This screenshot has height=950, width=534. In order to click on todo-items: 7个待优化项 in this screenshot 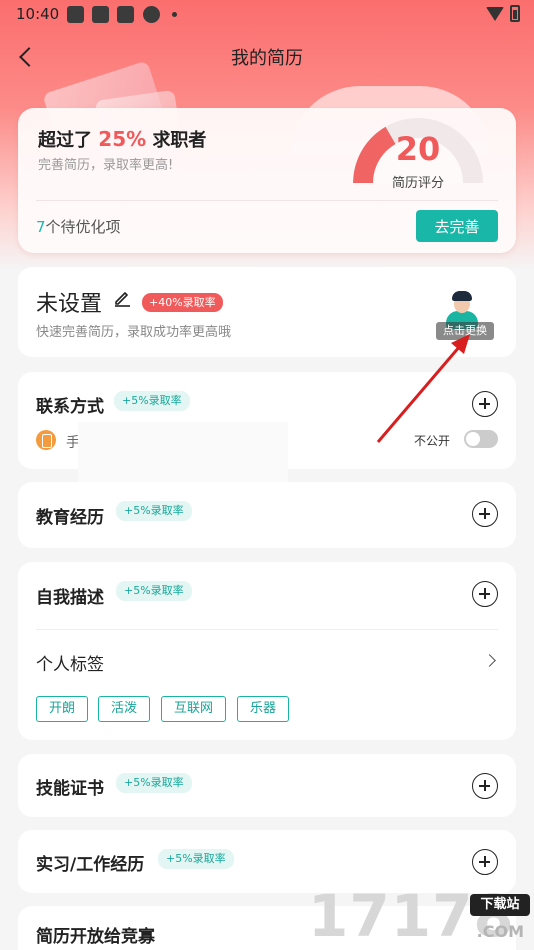, I will do `click(78, 226)`.